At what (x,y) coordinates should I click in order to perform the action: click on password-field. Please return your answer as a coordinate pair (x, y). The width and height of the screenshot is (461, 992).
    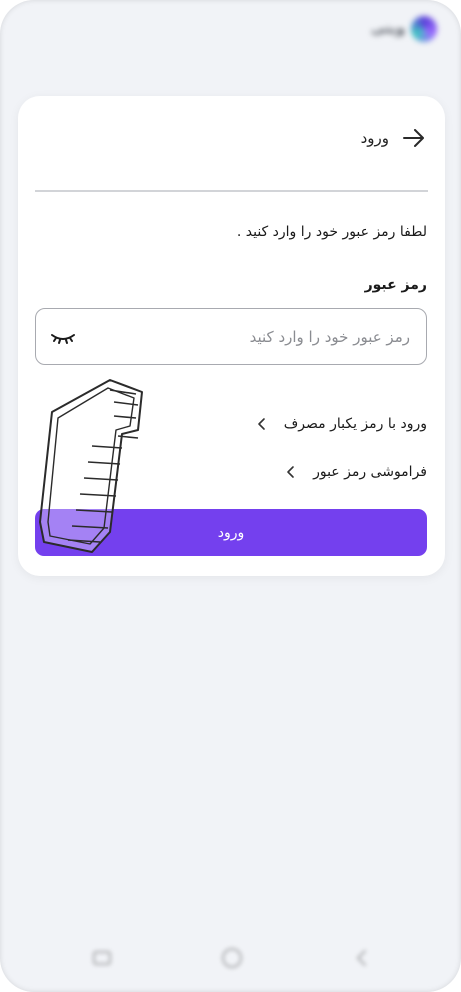
    Looking at the image, I should click on (231, 336).